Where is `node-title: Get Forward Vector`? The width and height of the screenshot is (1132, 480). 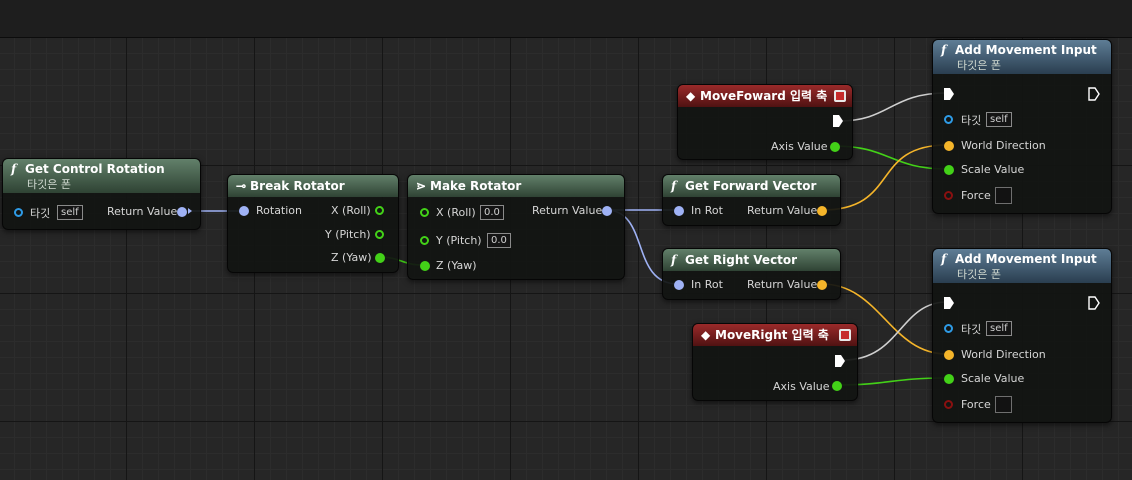 node-title: Get Forward Vector is located at coordinates (751, 186).